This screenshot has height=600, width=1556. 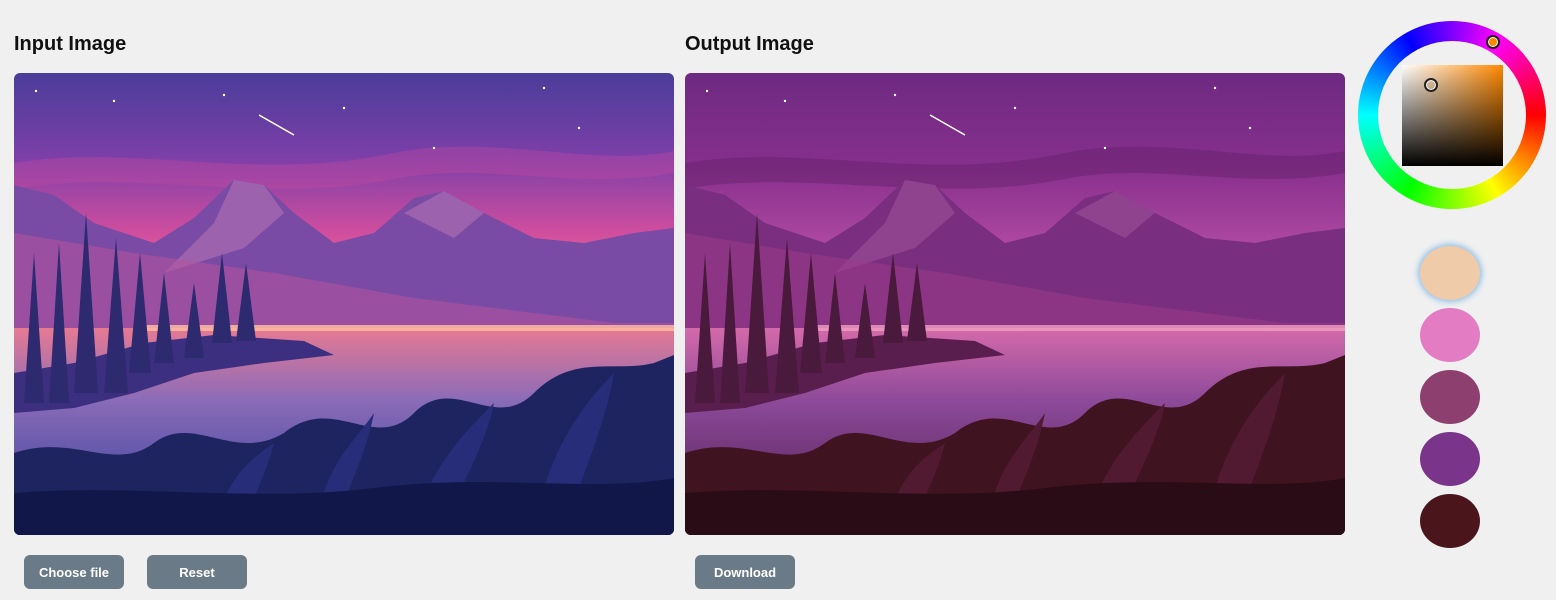 What do you see at coordinates (1431, 85) in the screenshot?
I see `saturation-value-handle` at bounding box center [1431, 85].